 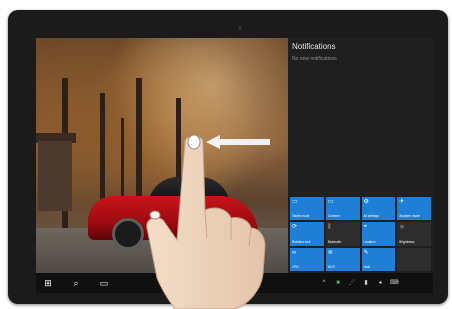 What do you see at coordinates (307, 234) in the screenshot?
I see `quick-action-rotation-lock: ⟳ Rotation lock` at bounding box center [307, 234].